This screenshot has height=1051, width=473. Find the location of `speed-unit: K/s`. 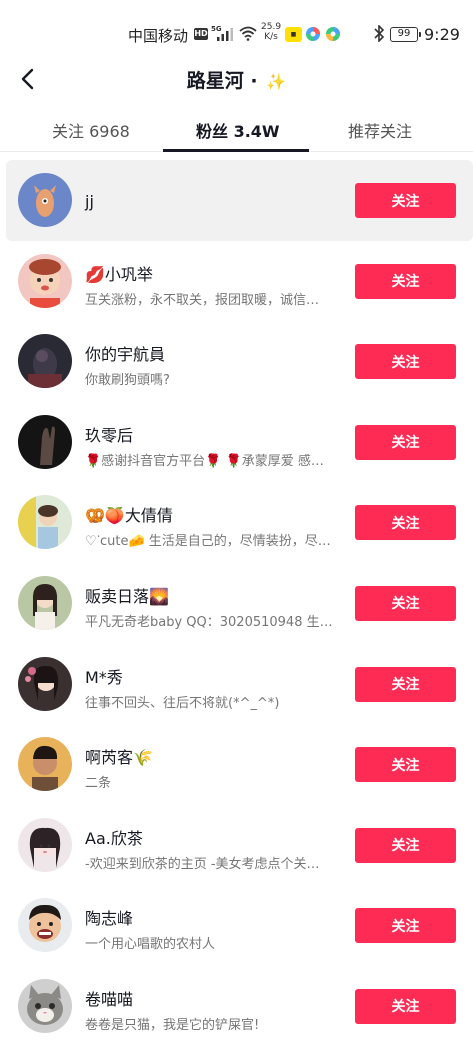

speed-unit: K/s is located at coordinates (271, 37).